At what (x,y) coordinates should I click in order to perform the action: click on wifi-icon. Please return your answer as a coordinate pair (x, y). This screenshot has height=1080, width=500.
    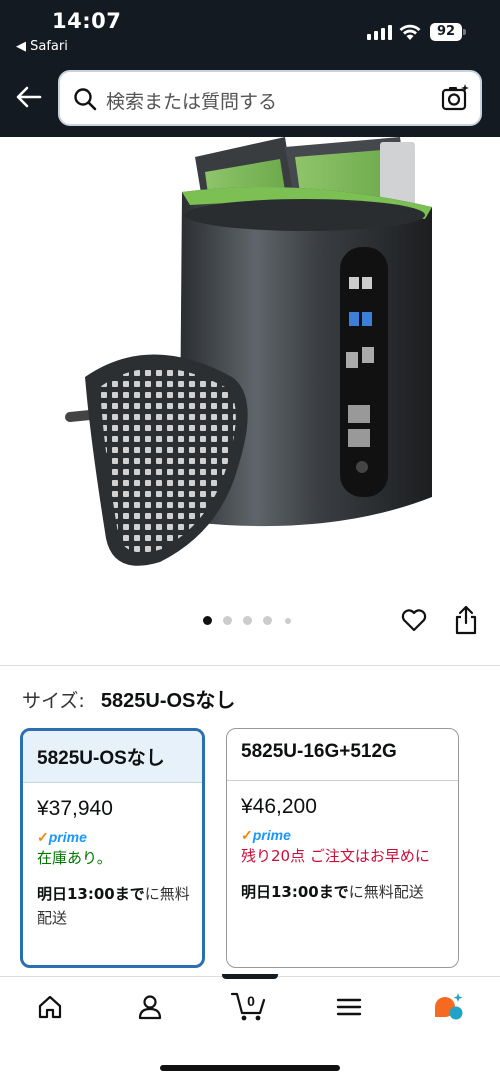
    Looking at the image, I should click on (410, 32).